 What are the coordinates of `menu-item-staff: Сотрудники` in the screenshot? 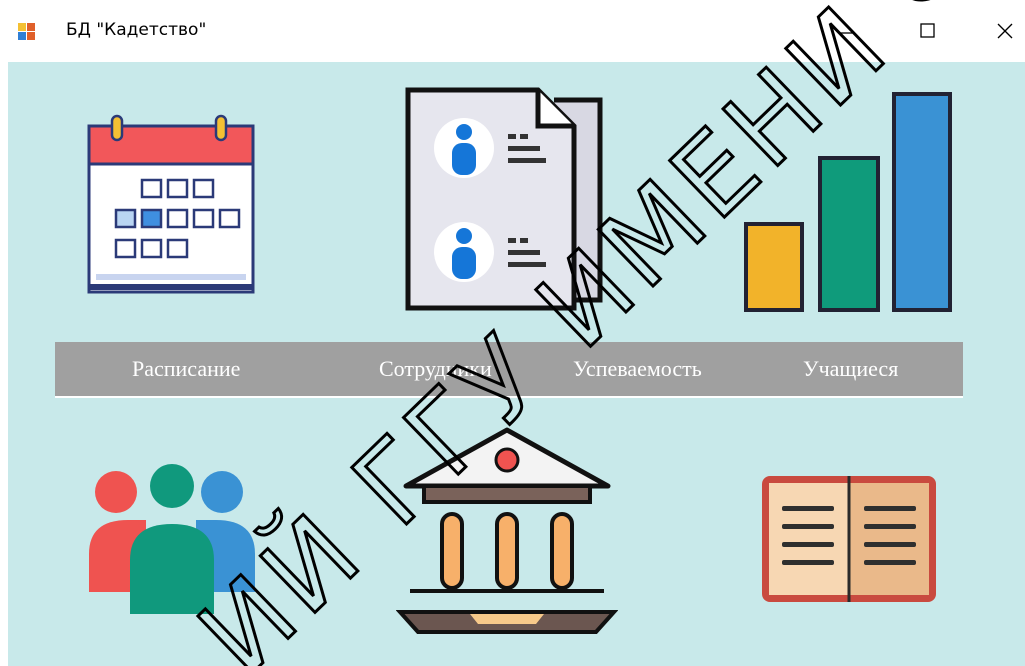 It's located at (435, 369).